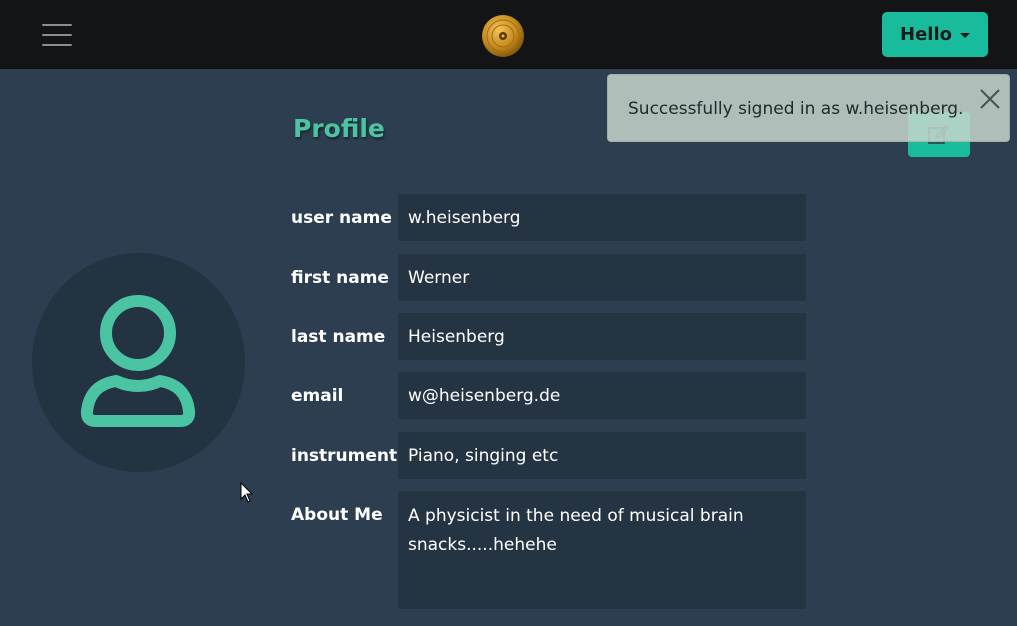  I want to click on instruments-field: Piano, singing etc, so click(602, 455).